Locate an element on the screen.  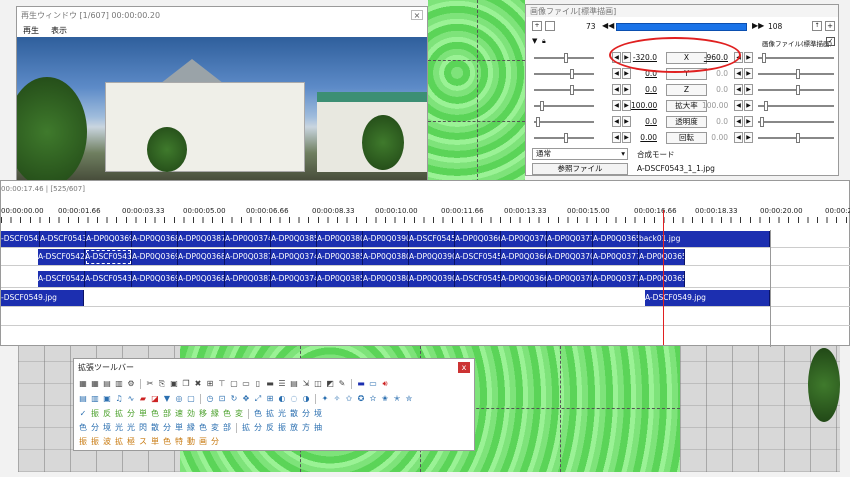
camera-icon: ◪ is located at coordinates (155, 399).